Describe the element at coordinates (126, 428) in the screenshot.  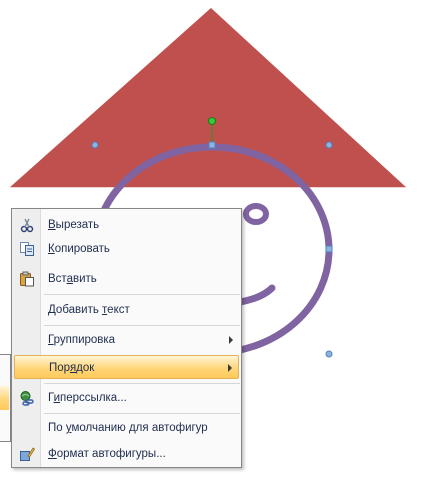
I see `menu-item-default-autoshape: По умолчанию для автофигур` at that location.